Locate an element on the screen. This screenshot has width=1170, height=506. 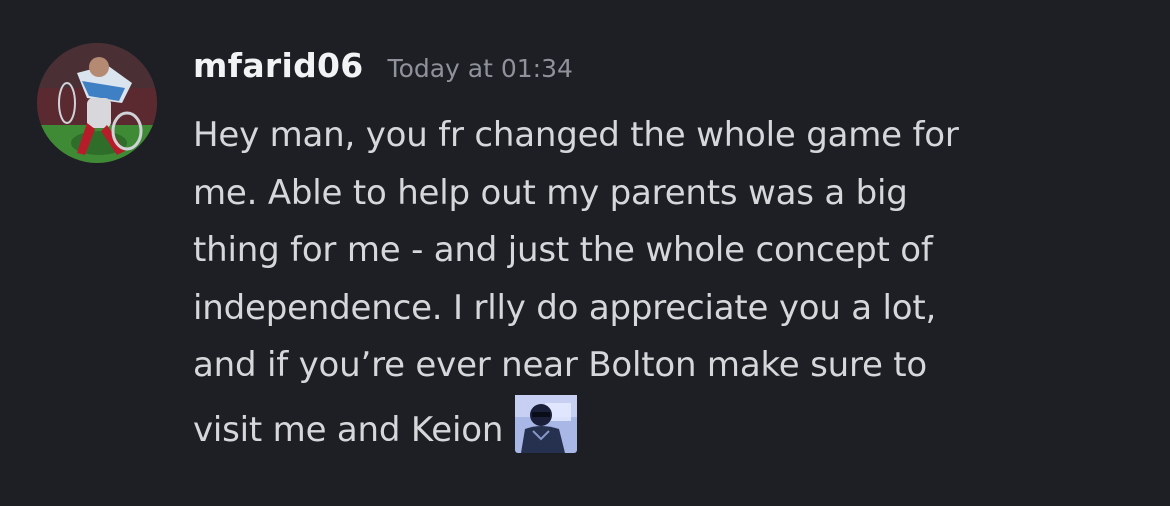
message-header: mfarid06 Today at 01:34 is located at coordinates (383, 69).